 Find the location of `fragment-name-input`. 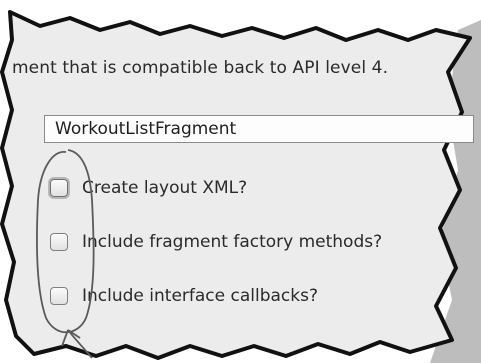

fragment-name-input is located at coordinates (259, 129).